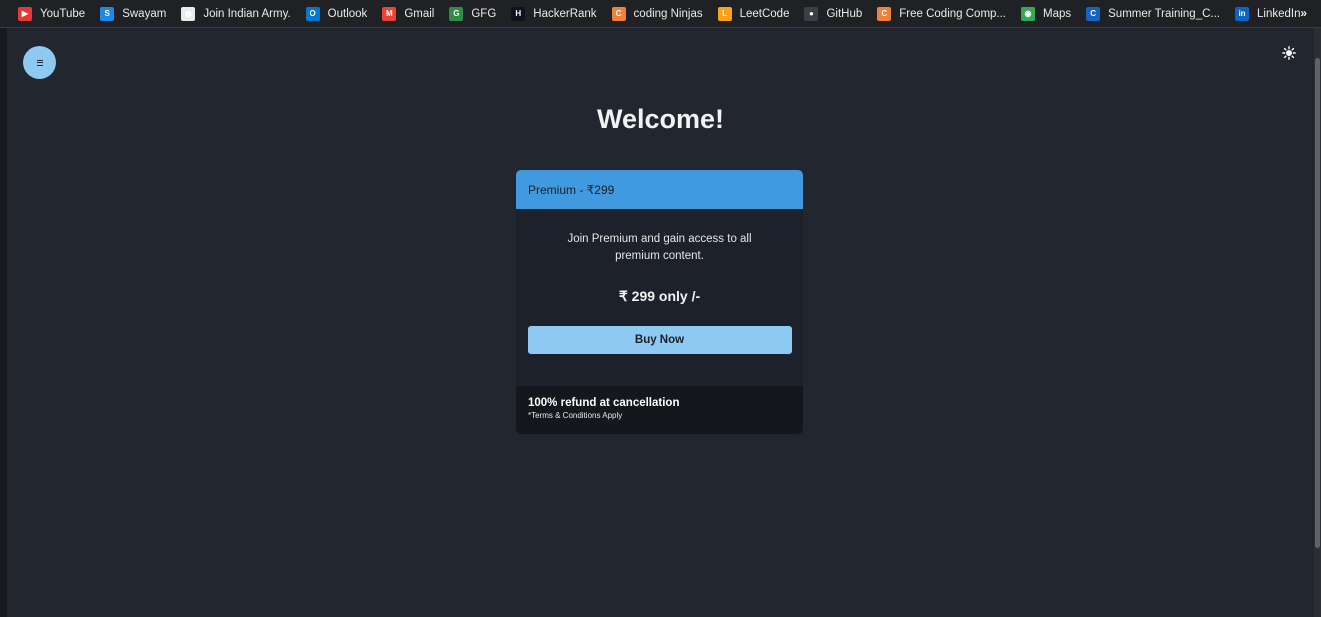 This screenshot has width=1321, height=617. I want to click on outlook-icon: O, so click(312, 13).